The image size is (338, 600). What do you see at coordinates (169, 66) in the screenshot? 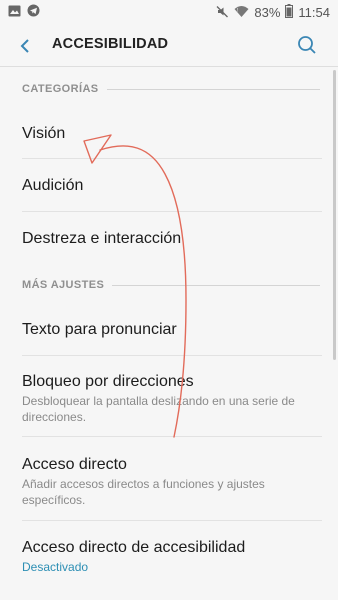
I see `app-bar-divider` at bounding box center [169, 66].